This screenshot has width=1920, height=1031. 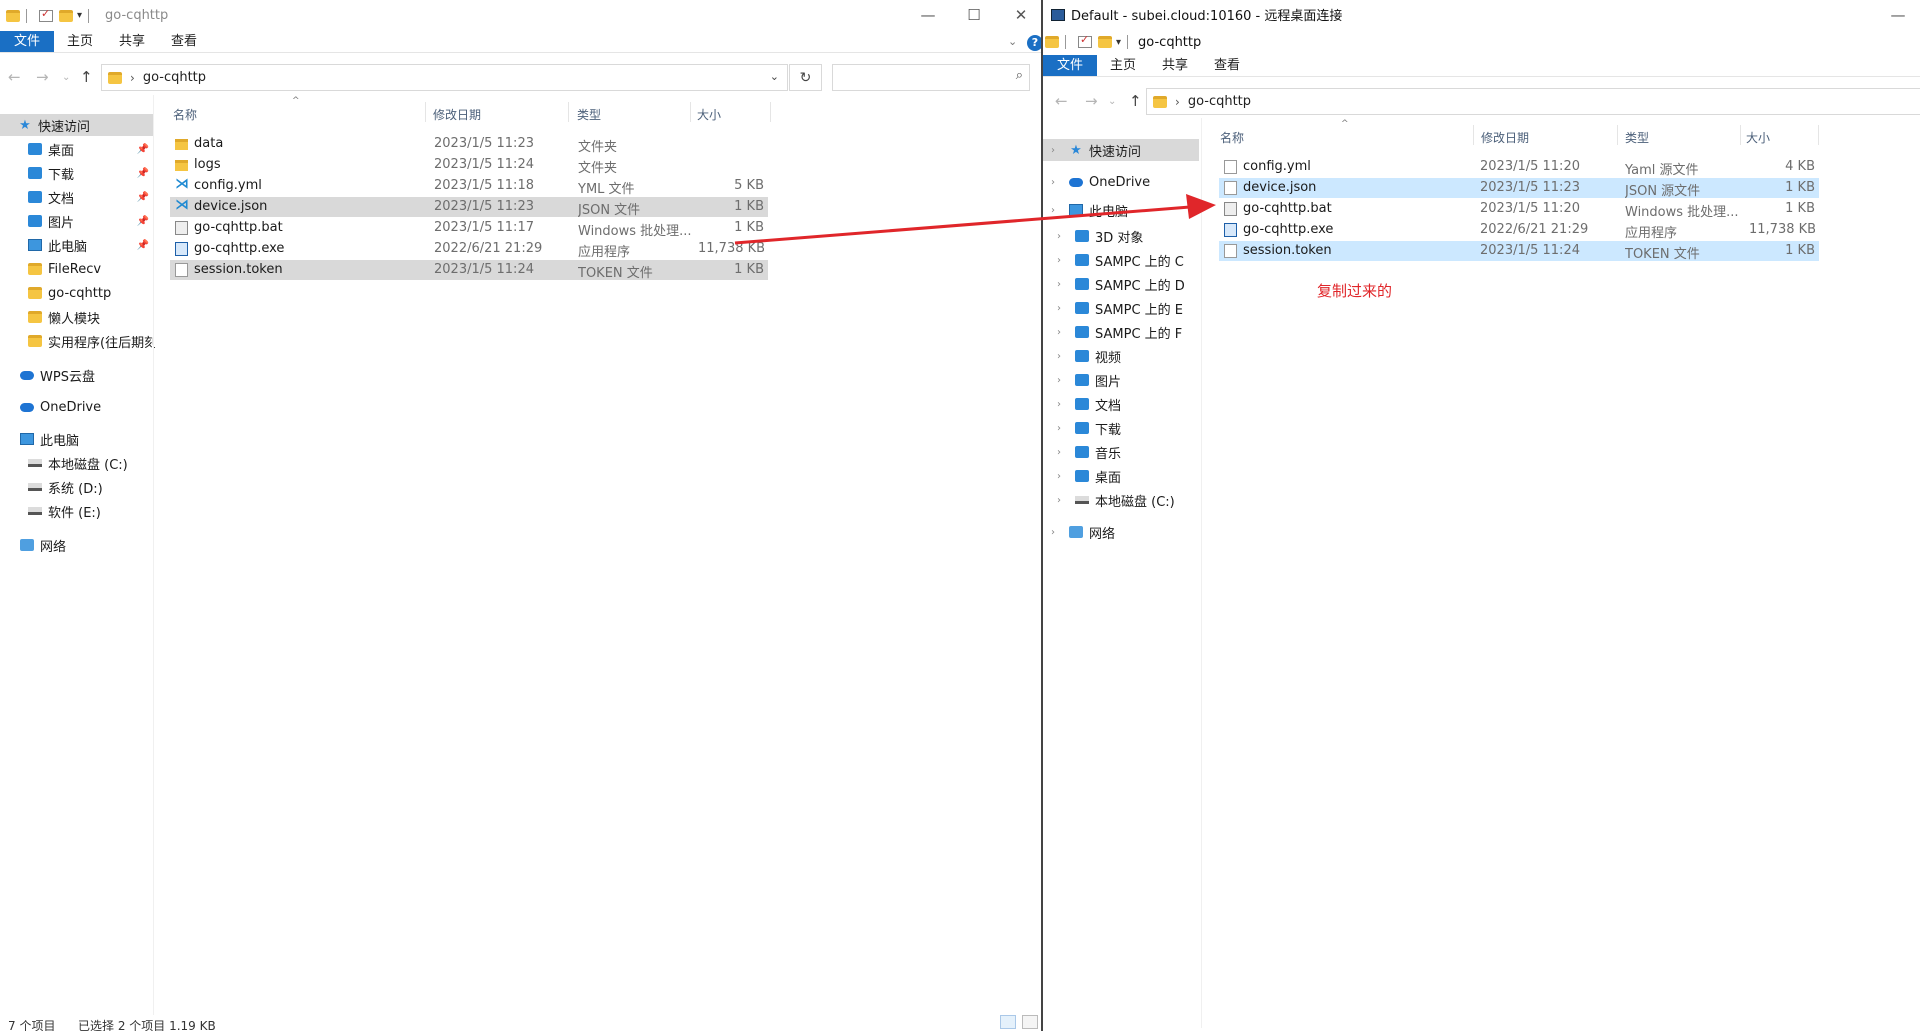 I want to click on nav-item: 下载 📌, so click(x=76, y=173).